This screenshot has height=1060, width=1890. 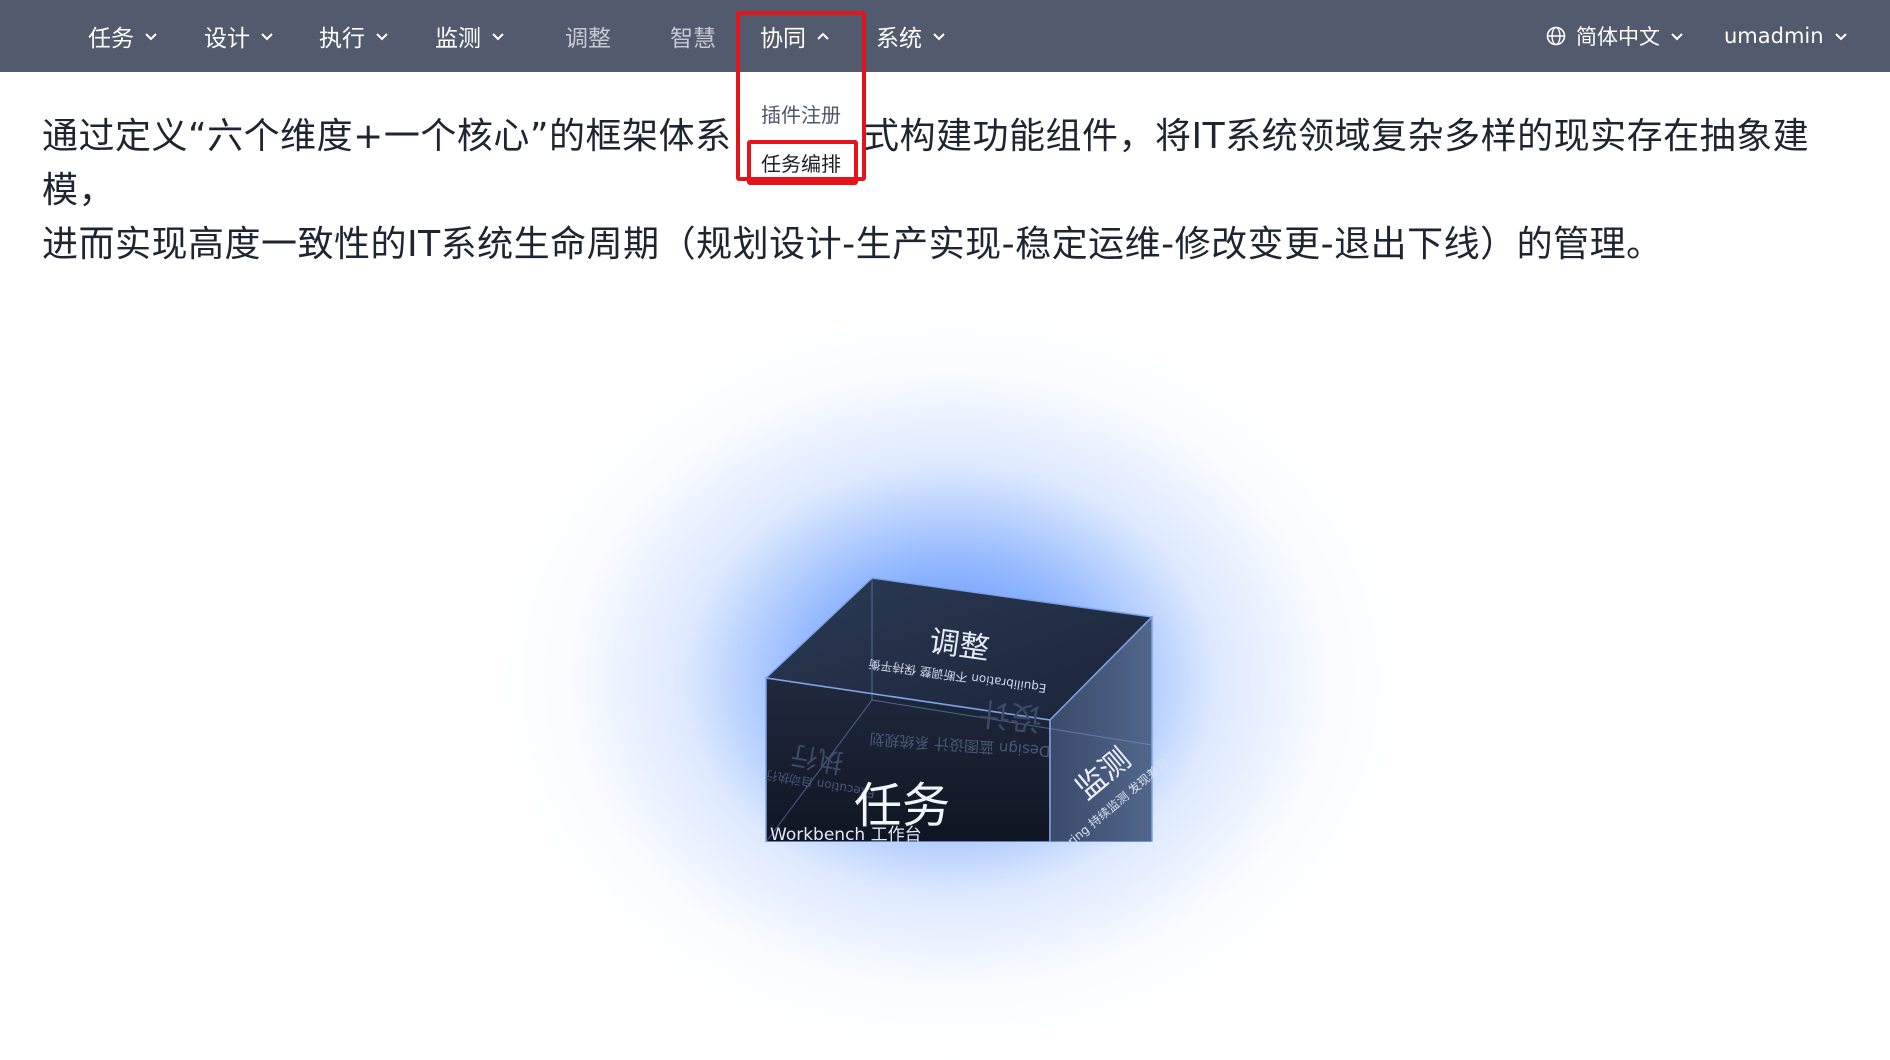 I want to click on intro-line-1a: 通过定义“六个维度+一个核心”的框架体系，, so click(x=405, y=136).